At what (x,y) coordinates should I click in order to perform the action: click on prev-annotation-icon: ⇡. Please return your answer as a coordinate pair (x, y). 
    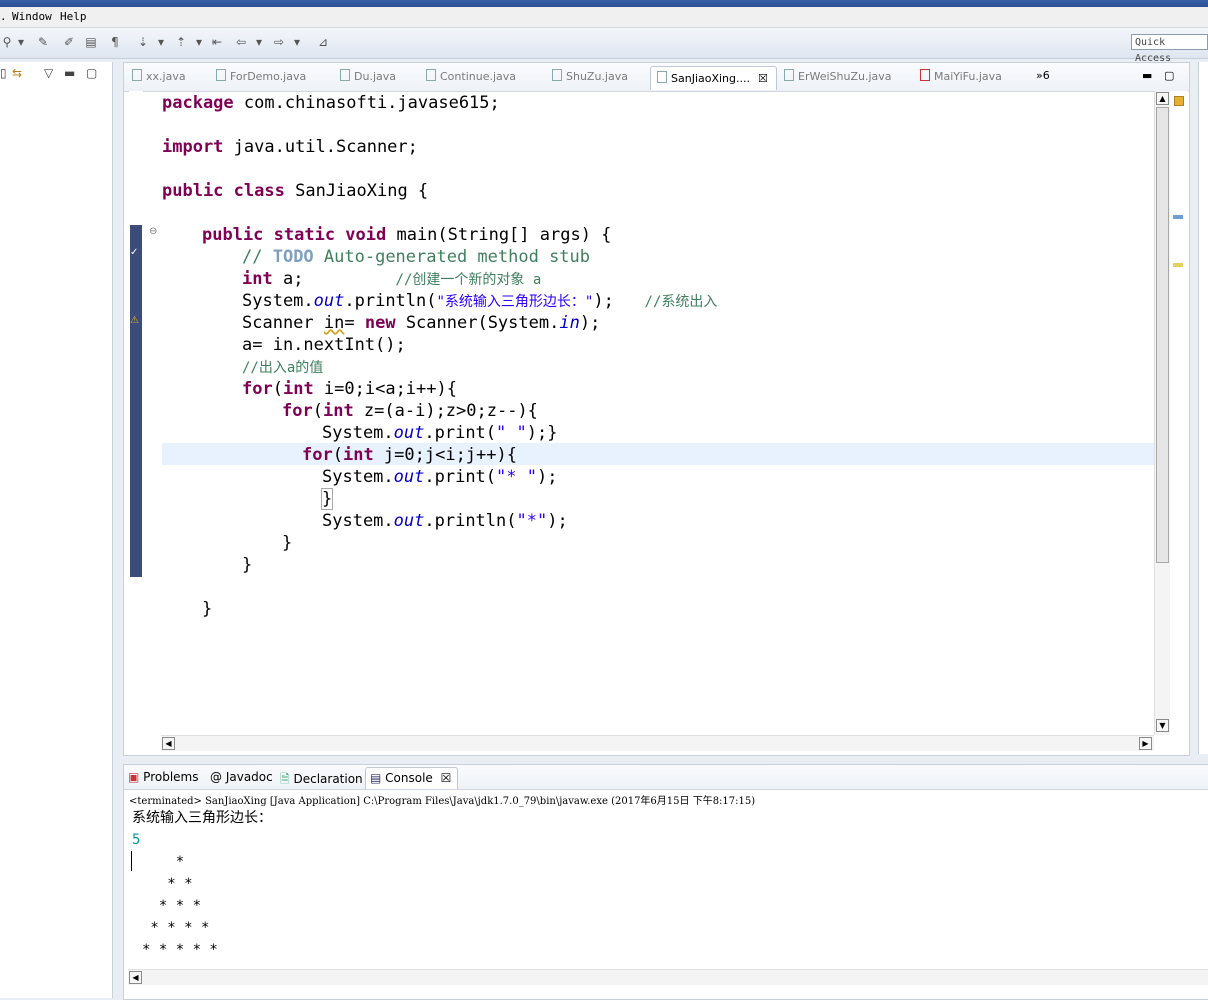
    Looking at the image, I should click on (181, 42).